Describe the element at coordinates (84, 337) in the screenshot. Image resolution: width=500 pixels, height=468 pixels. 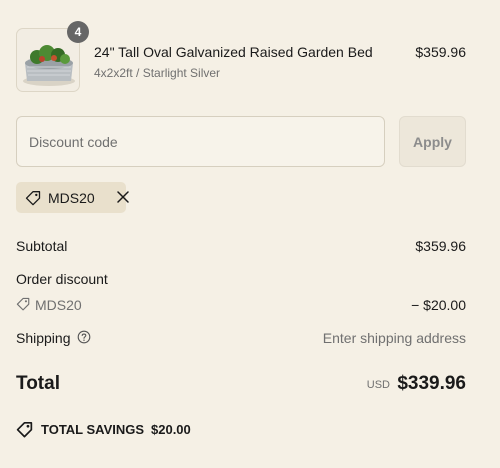
I see `help-circle-icon` at that location.